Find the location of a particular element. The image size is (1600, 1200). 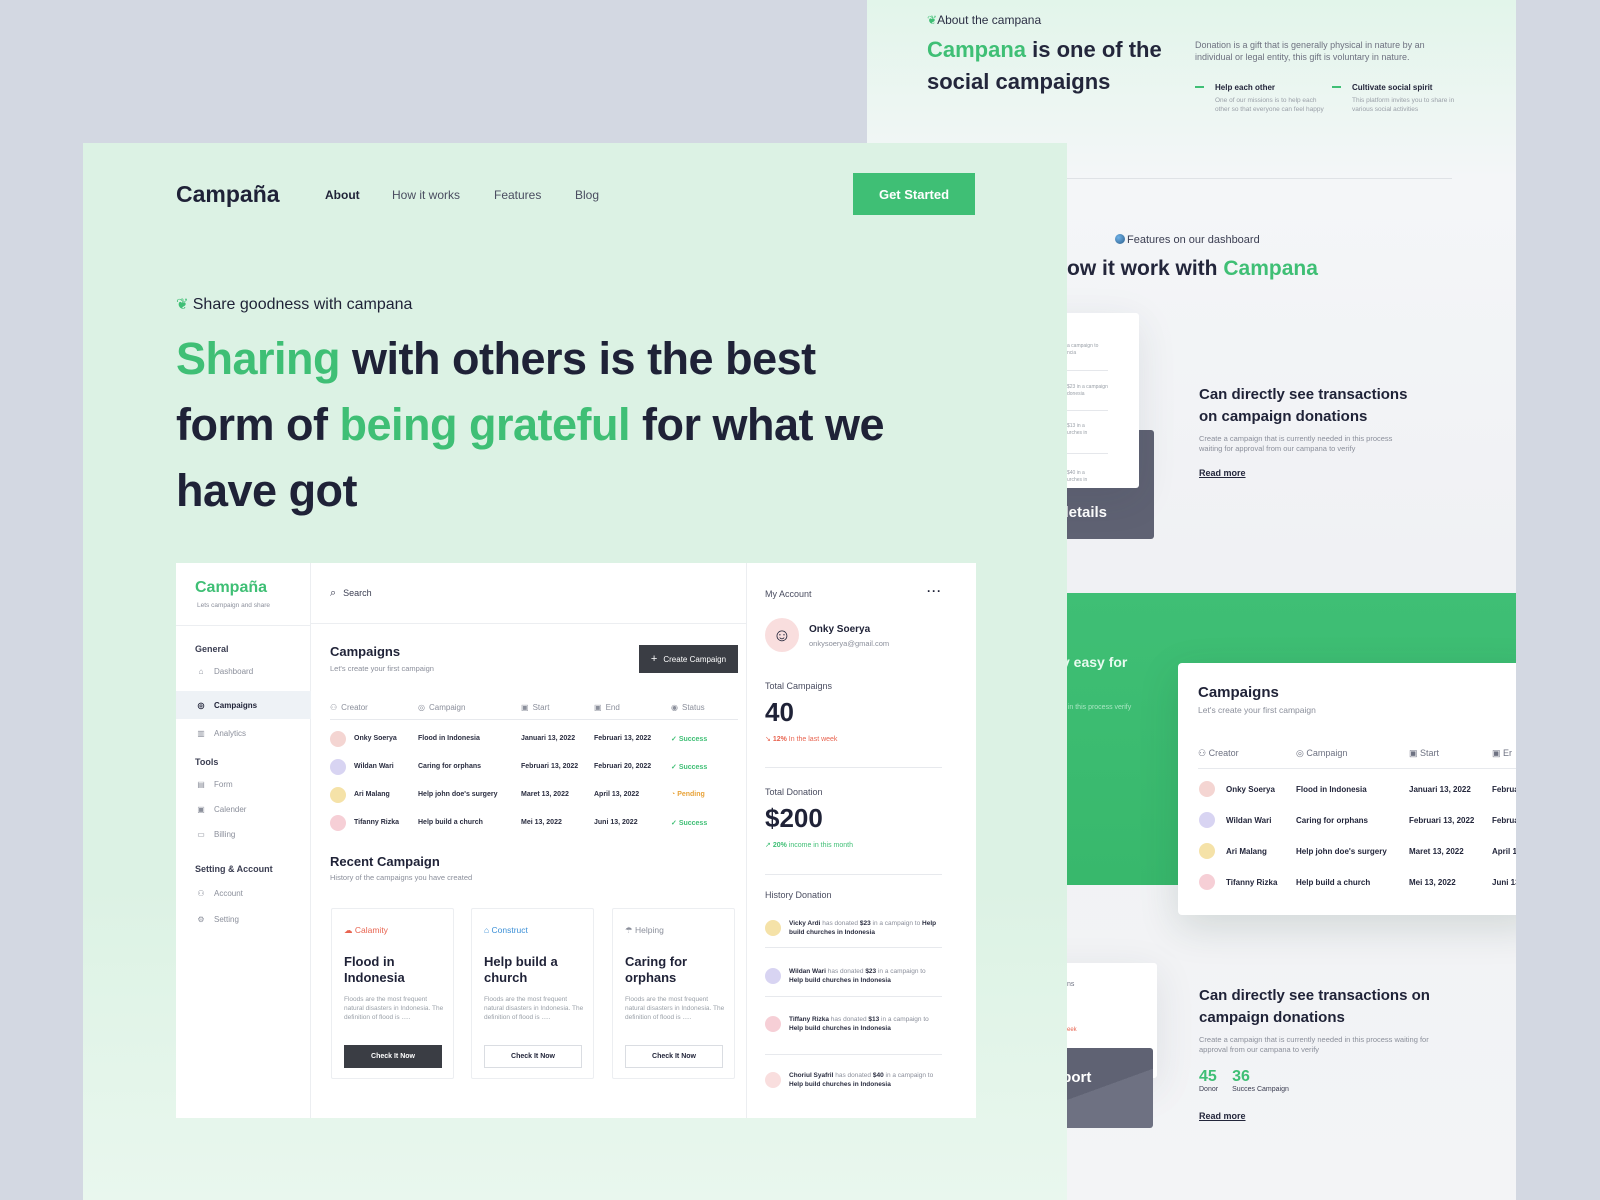

home-icon: ⌂ is located at coordinates (201, 671).